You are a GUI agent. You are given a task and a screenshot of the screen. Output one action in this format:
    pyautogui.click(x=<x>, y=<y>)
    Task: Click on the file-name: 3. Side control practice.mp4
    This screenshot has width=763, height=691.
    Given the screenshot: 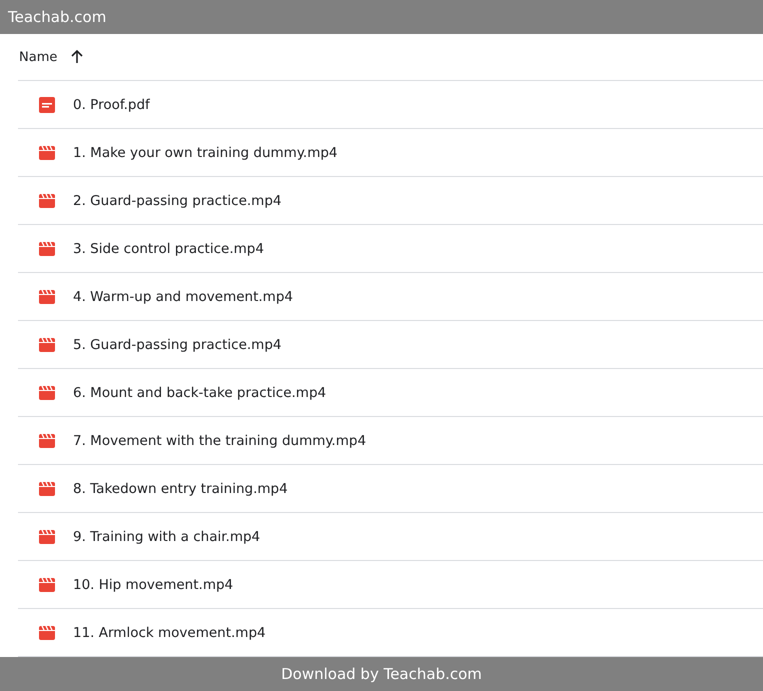 What is the action you would take?
    pyautogui.click(x=168, y=248)
    